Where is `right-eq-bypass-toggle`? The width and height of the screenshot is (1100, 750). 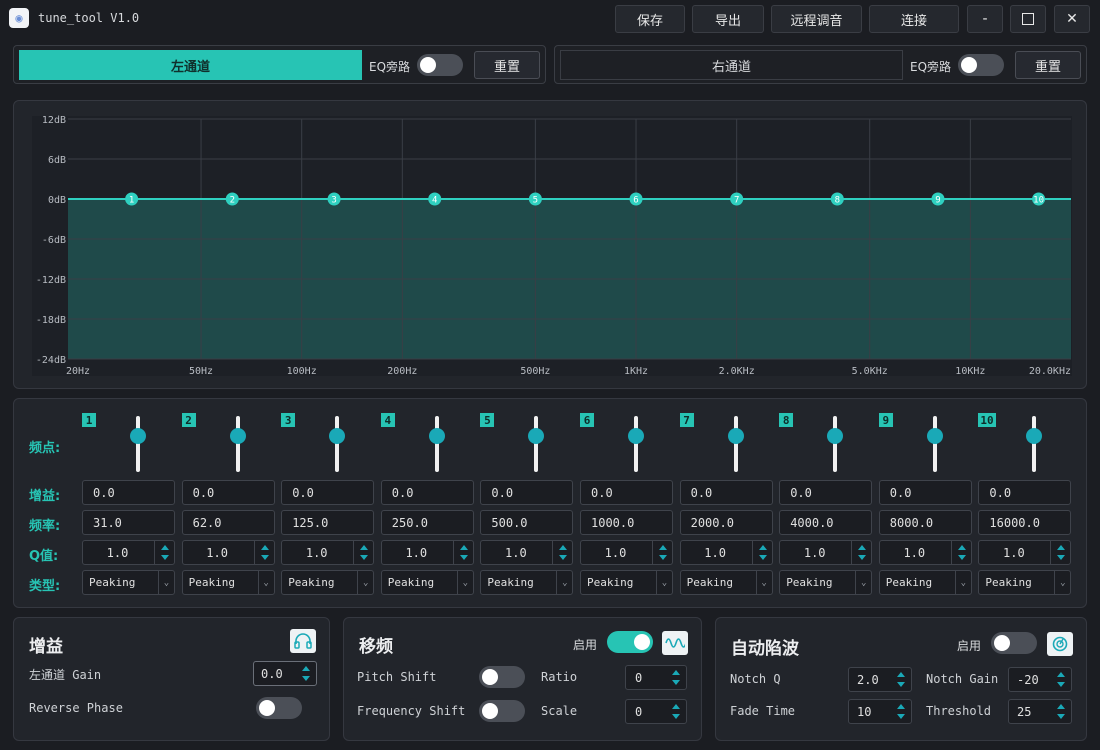 right-eq-bypass-toggle is located at coordinates (981, 65).